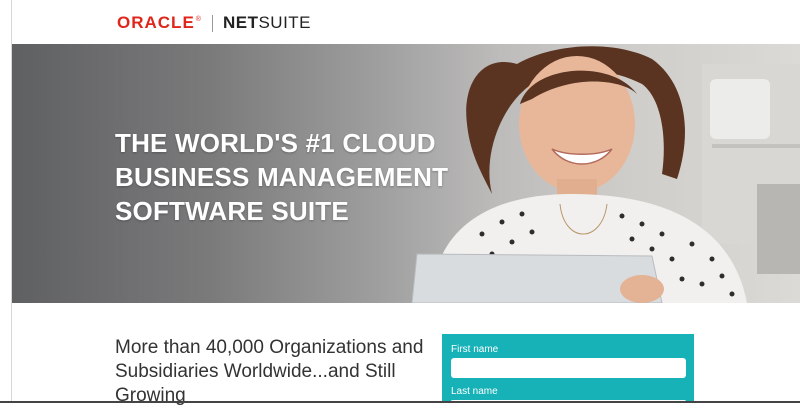  I want to click on logo-netsuite-text: NETSUITE, so click(267, 23).